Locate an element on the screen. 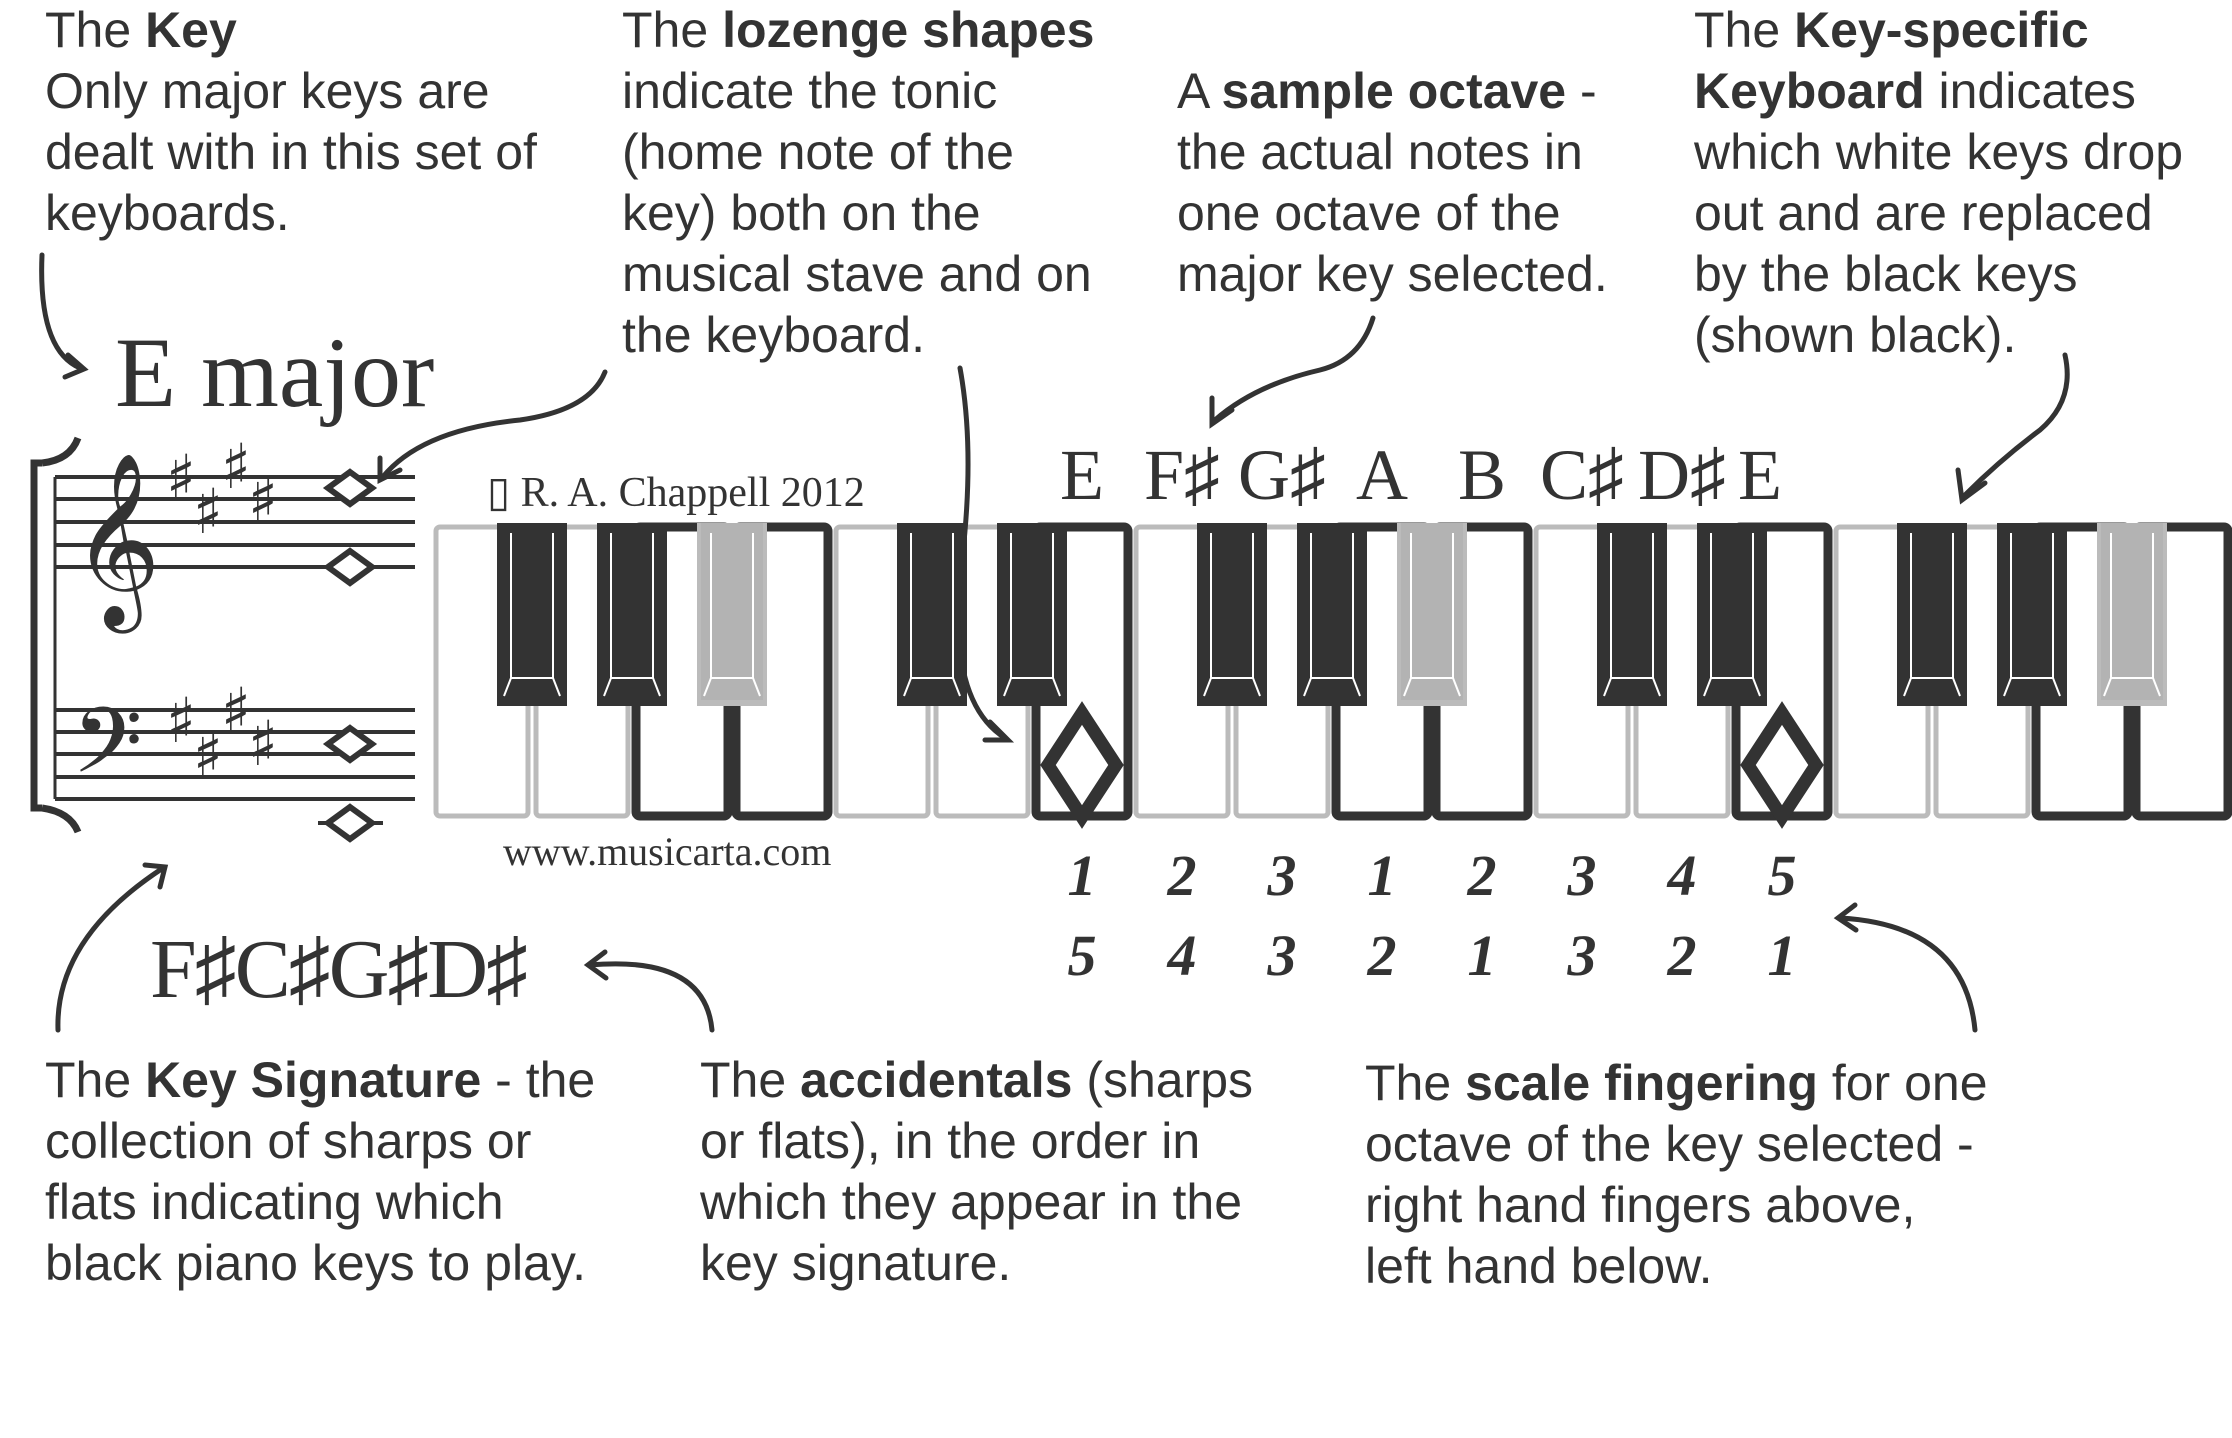  octave-note: B is located at coordinates (1482, 475).